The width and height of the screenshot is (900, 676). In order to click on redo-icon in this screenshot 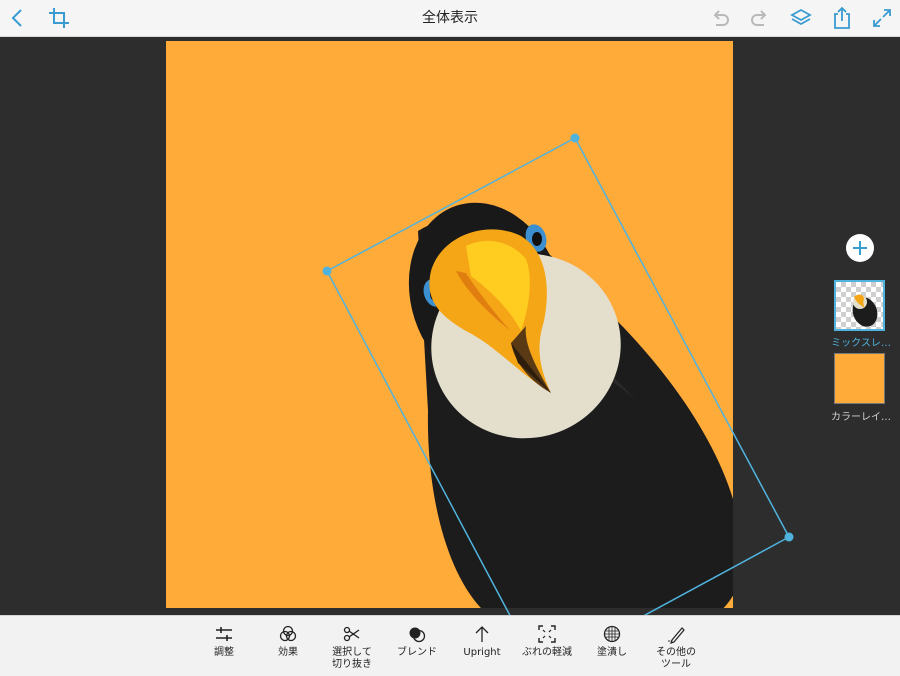, I will do `click(760, 18)`.